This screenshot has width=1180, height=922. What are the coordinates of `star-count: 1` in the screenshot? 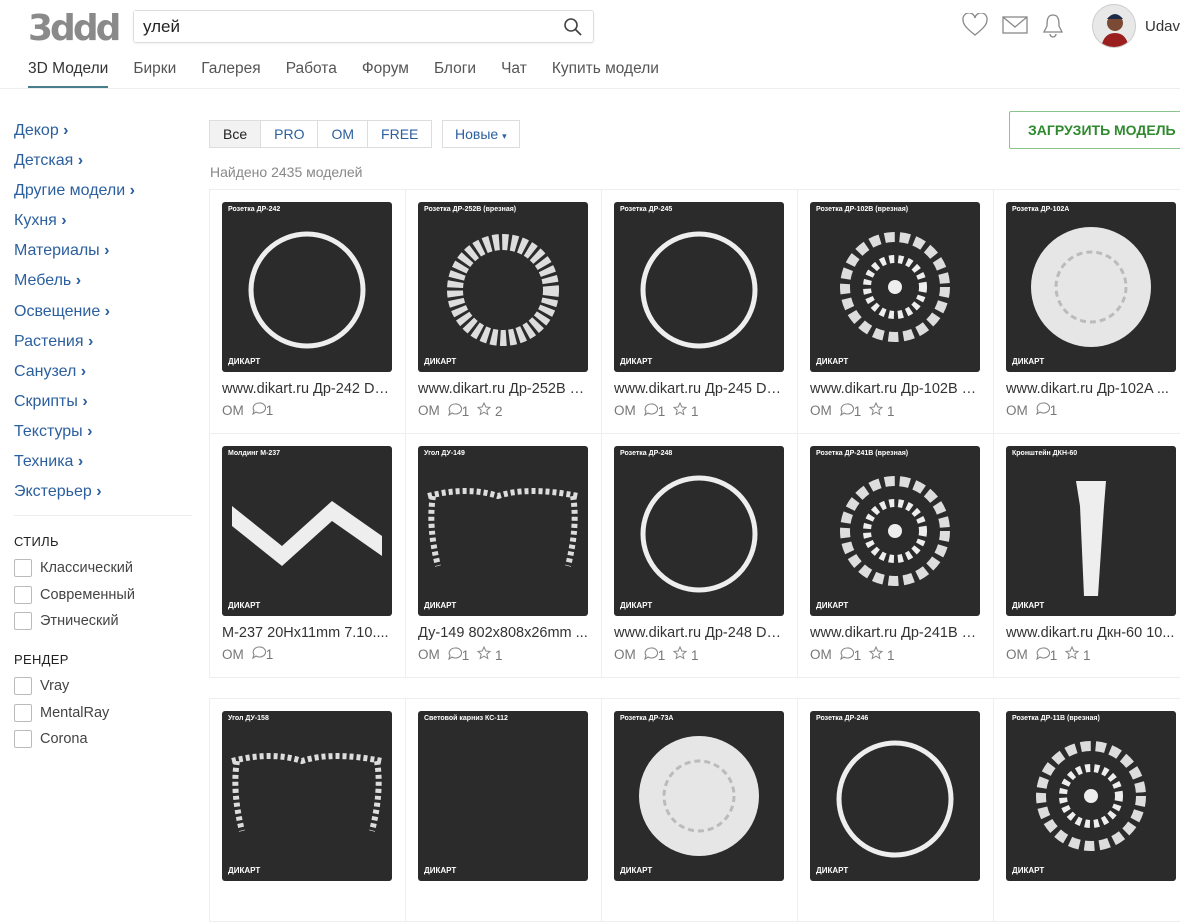 It's located at (891, 655).